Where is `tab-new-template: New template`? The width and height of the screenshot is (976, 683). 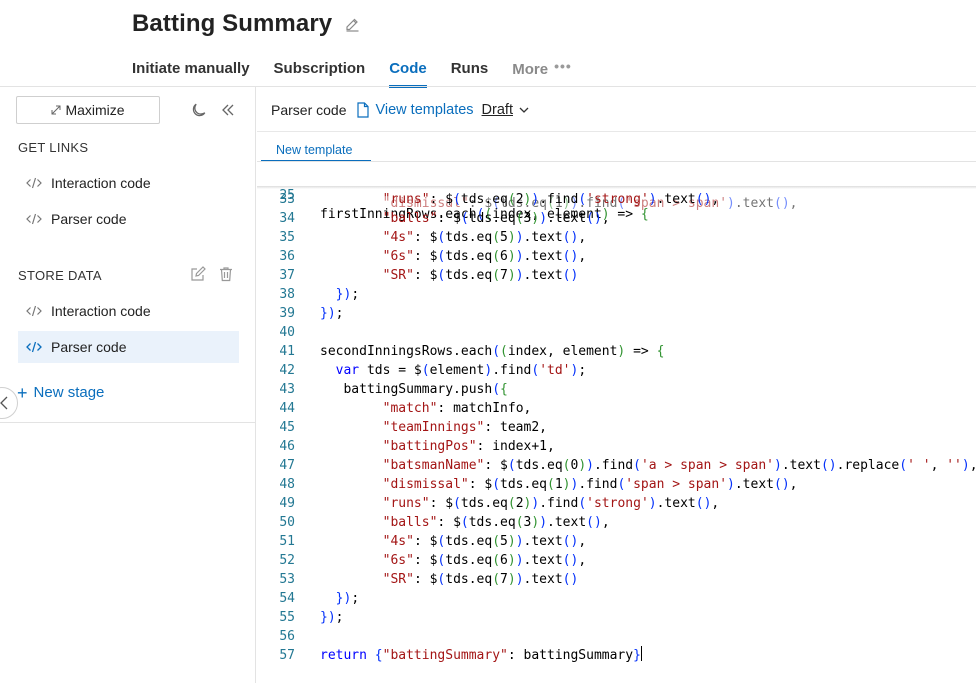 tab-new-template: New template is located at coordinates (316, 152).